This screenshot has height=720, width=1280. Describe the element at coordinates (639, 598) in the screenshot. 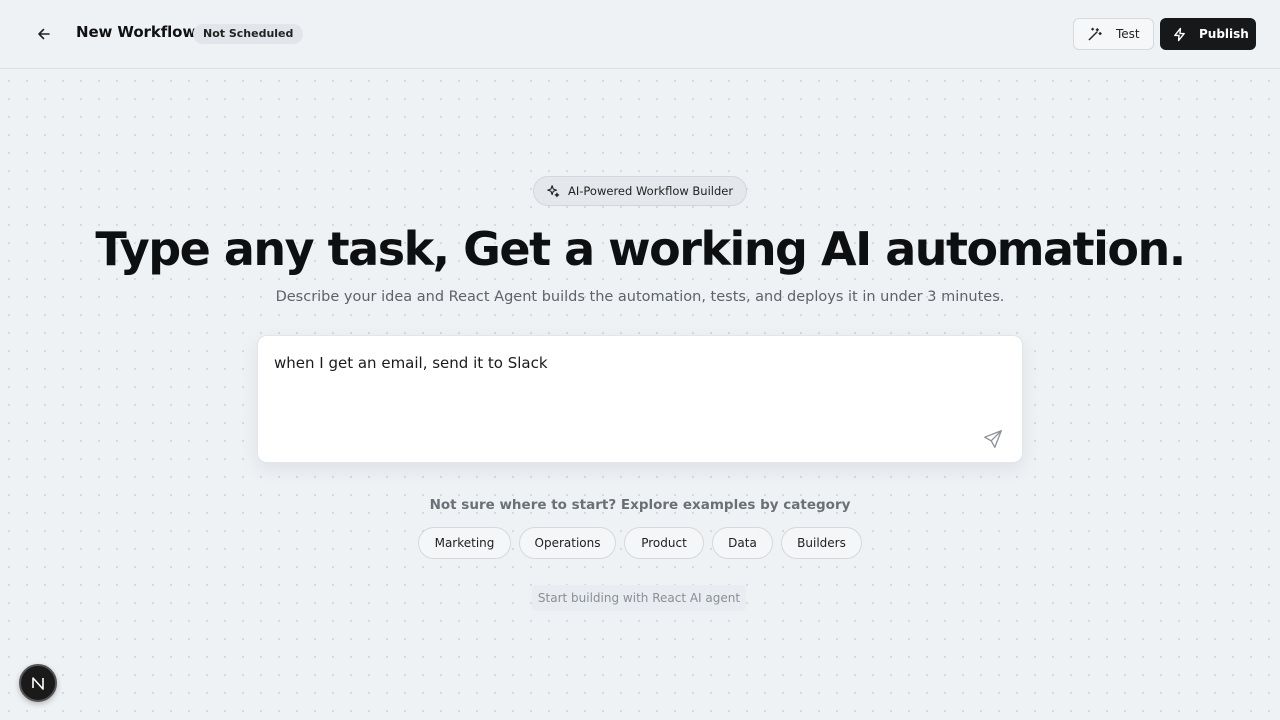

I see `start-building-note: Start building with React AI agent` at that location.